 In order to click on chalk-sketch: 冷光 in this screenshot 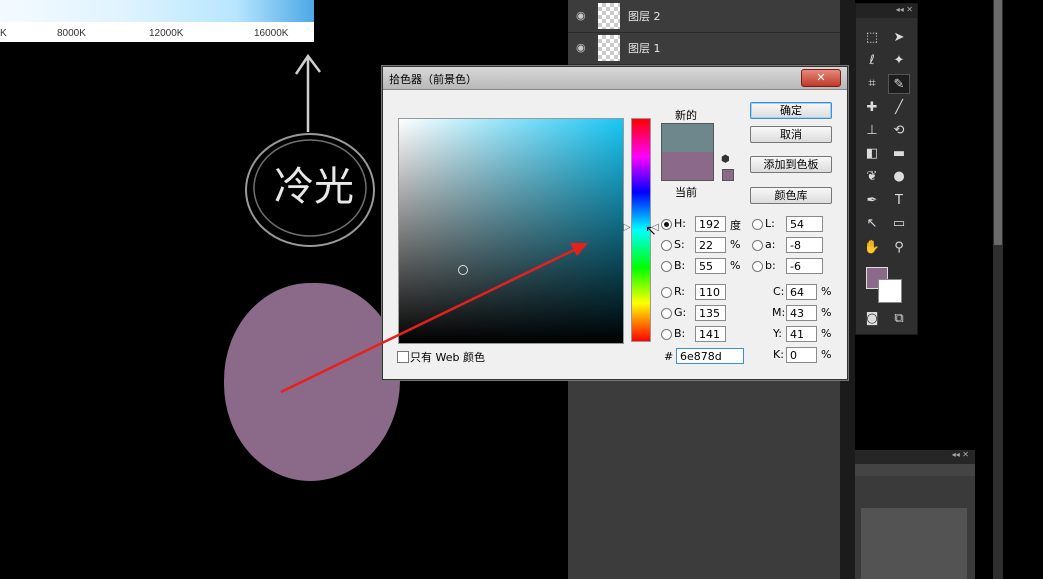, I will do `click(310, 150)`.